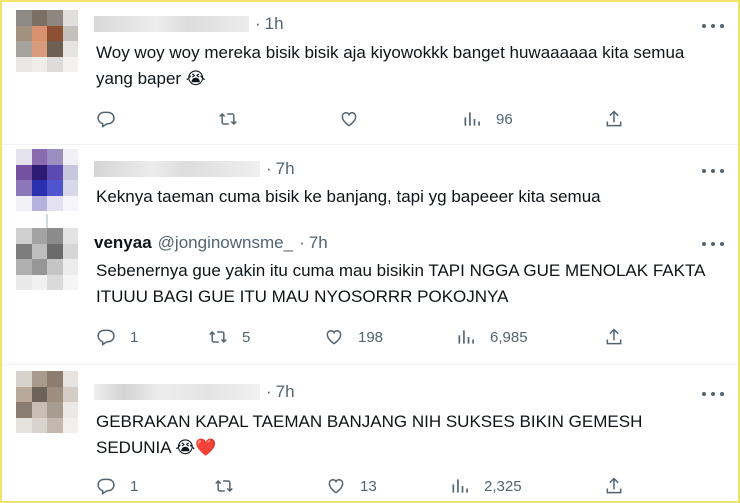  Describe the element at coordinates (246, 337) in the screenshot. I see `retweet-count: 5` at that location.